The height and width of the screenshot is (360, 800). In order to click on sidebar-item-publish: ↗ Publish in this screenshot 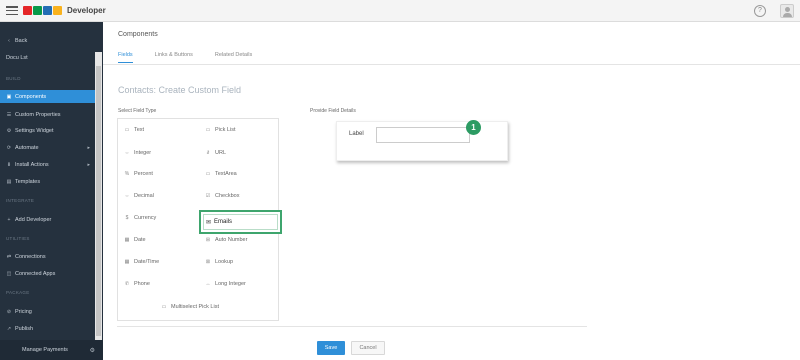, I will do `click(48, 328)`.